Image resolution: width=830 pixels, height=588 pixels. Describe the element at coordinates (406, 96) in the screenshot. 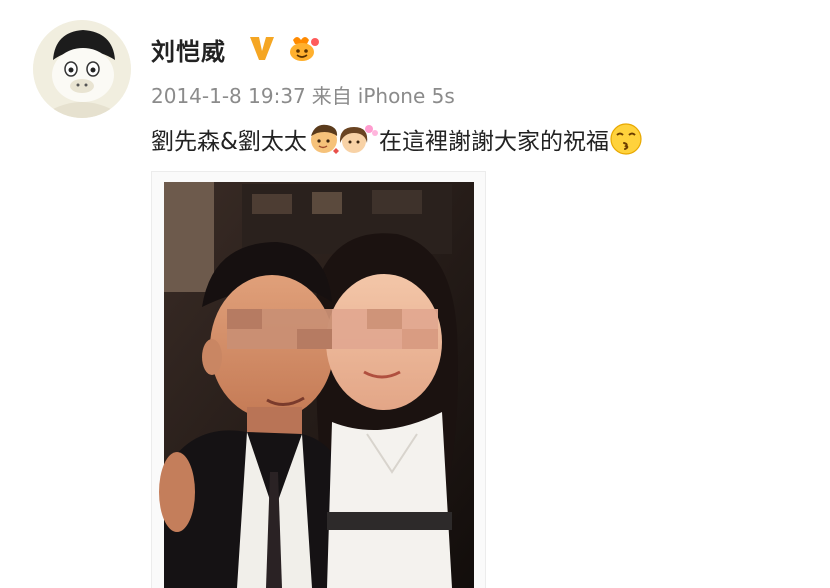

I see `post-source-device: iPhone 5s` at that location.